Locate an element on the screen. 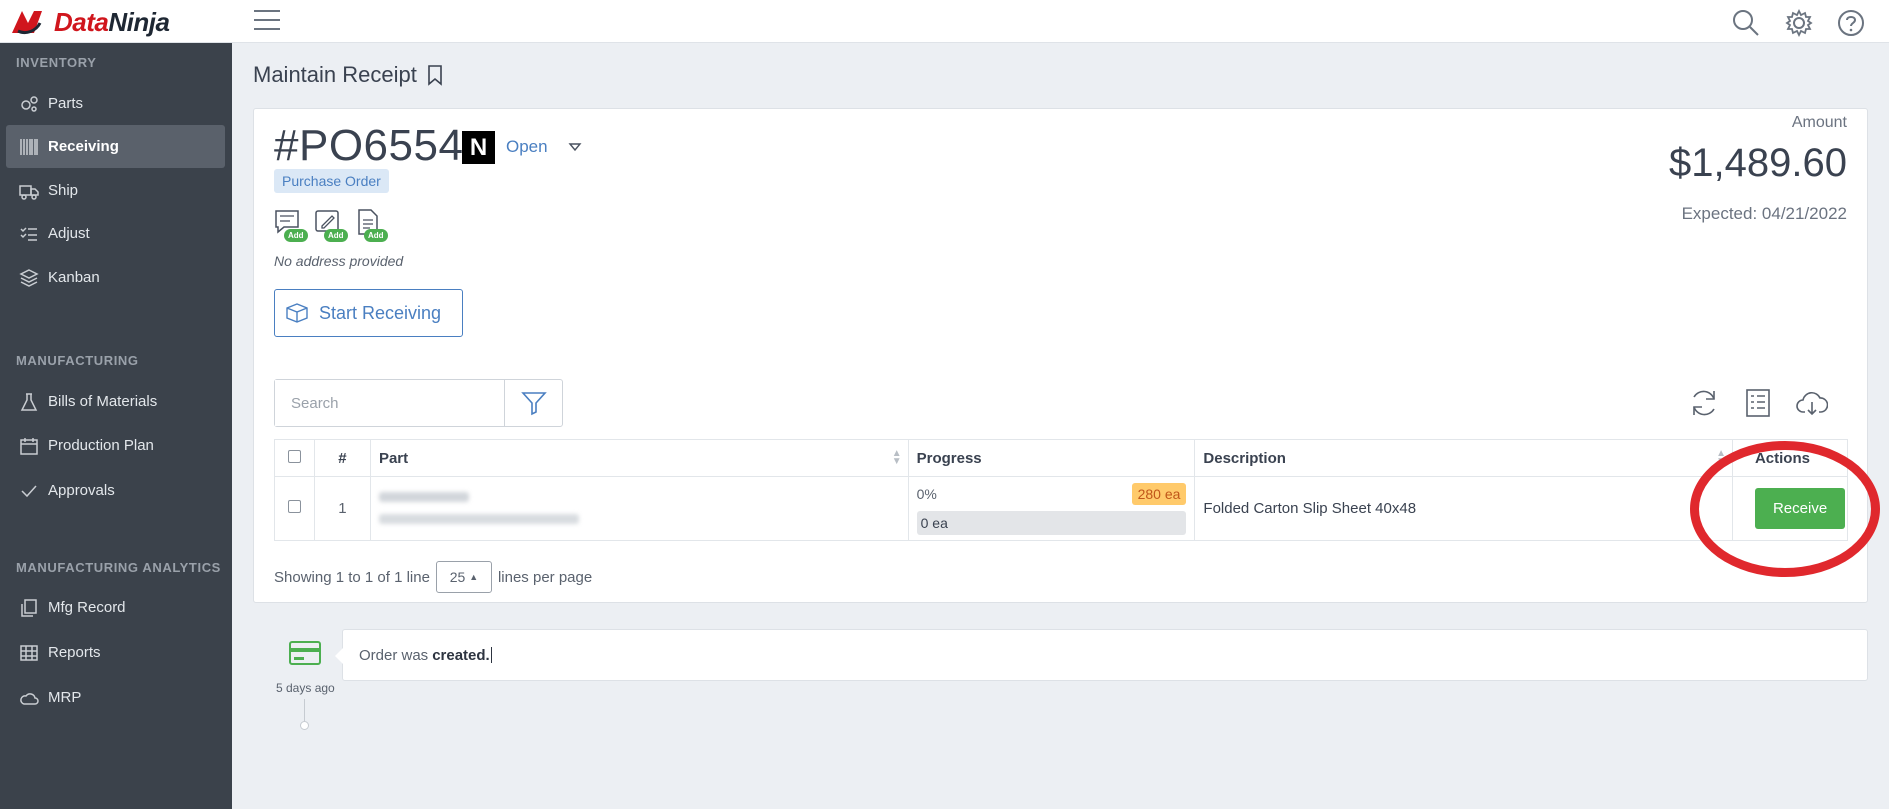  sidebar-item-label: Parts is located at coordinates (66, 103).